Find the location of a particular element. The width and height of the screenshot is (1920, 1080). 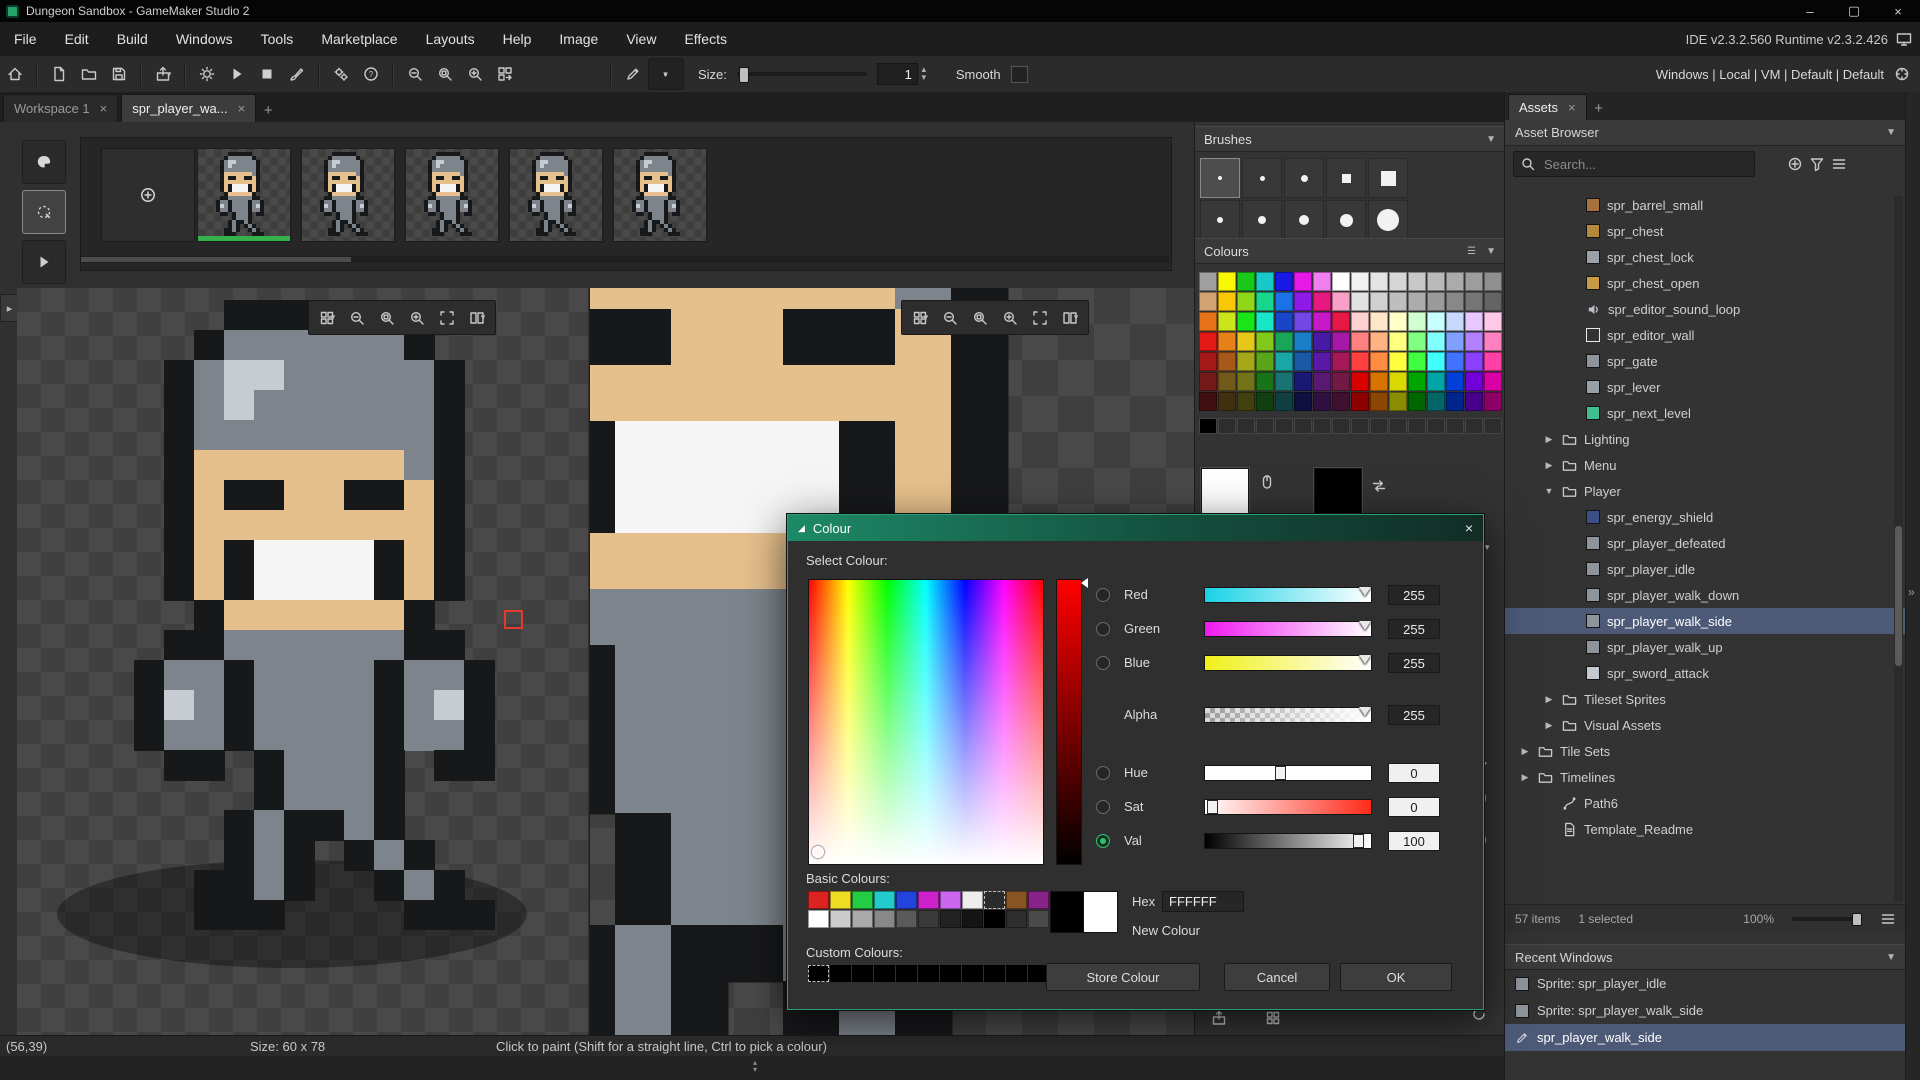

channel-slider-hue is located at coordinates (1288, 773).